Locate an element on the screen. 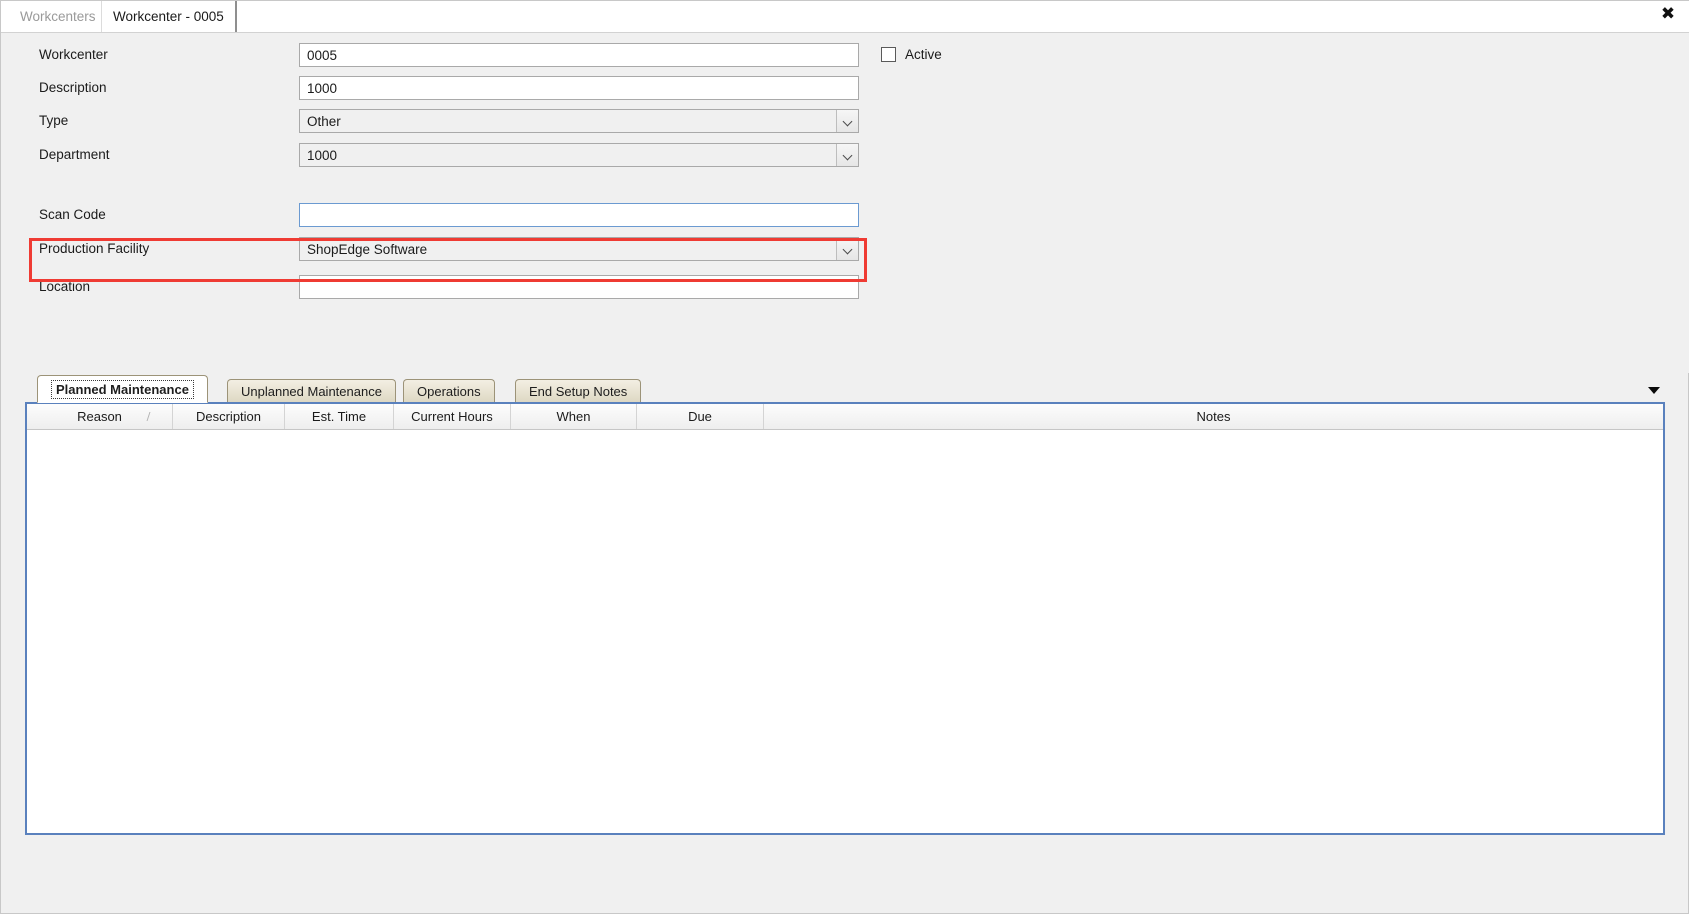  description-control is located at coordinates (579, 88).